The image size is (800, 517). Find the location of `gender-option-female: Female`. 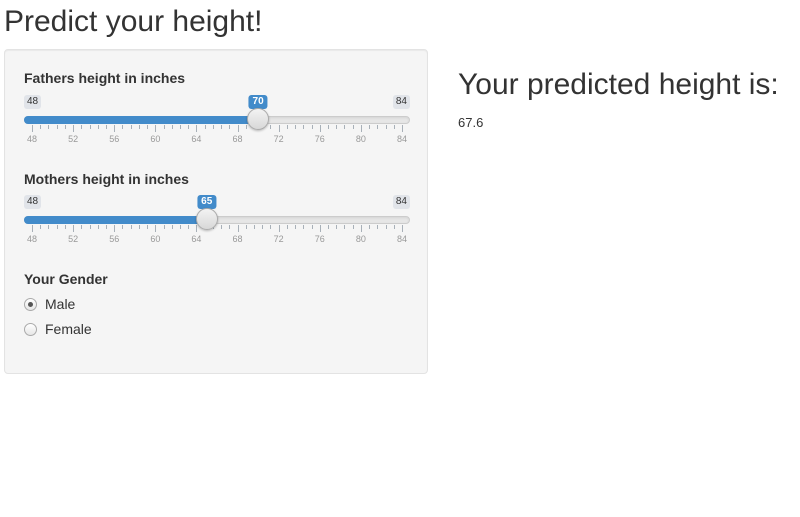

gender-option-female: Female is located at coordinates (58, 329).